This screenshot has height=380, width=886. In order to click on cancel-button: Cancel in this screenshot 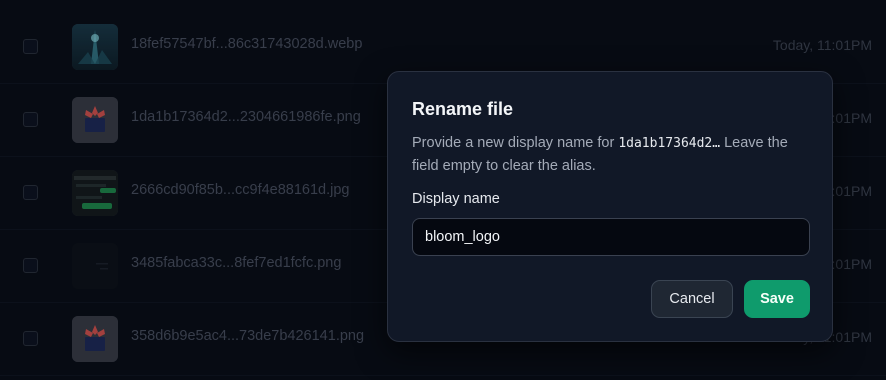, I will do `click(692, 299)`.